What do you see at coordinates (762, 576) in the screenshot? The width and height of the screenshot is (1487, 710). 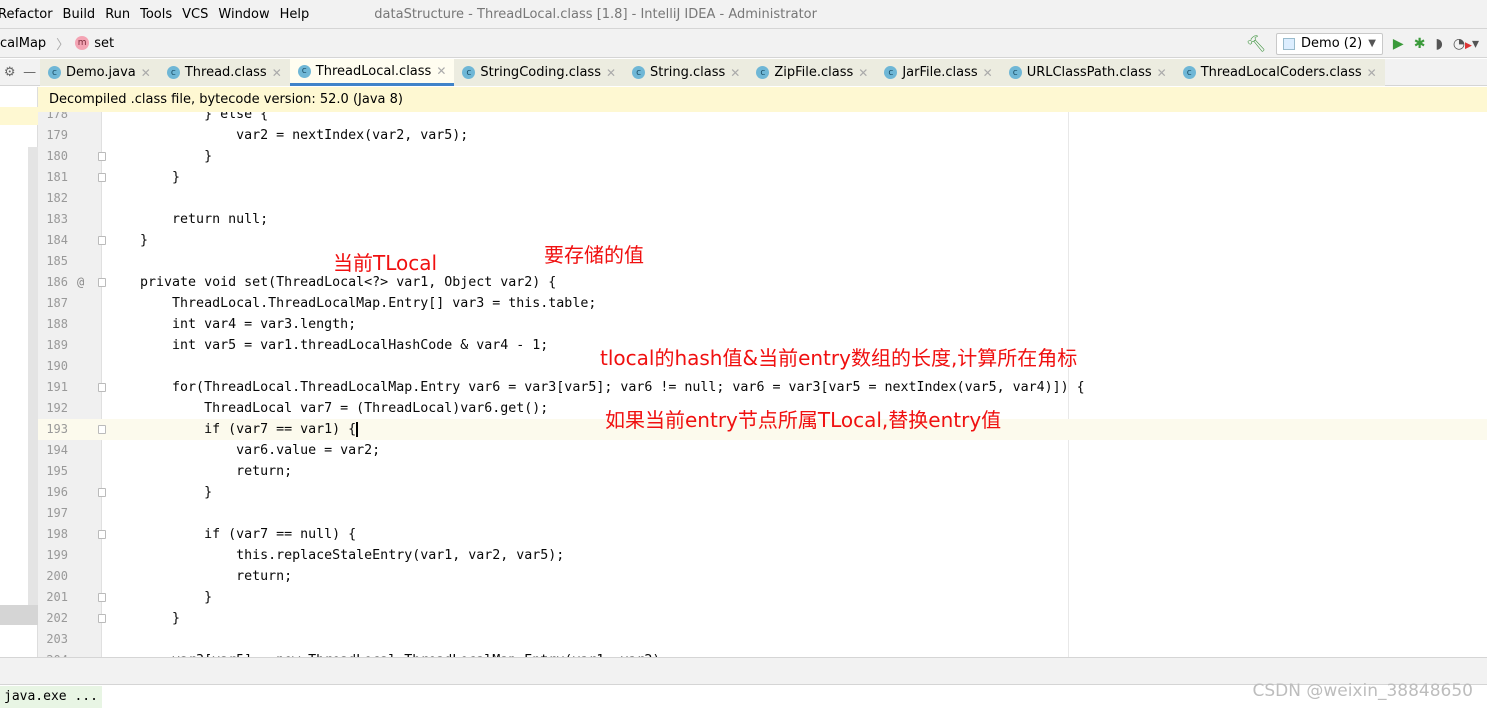 I see `code-line: 200 return;` at bounding box center [762, 576].